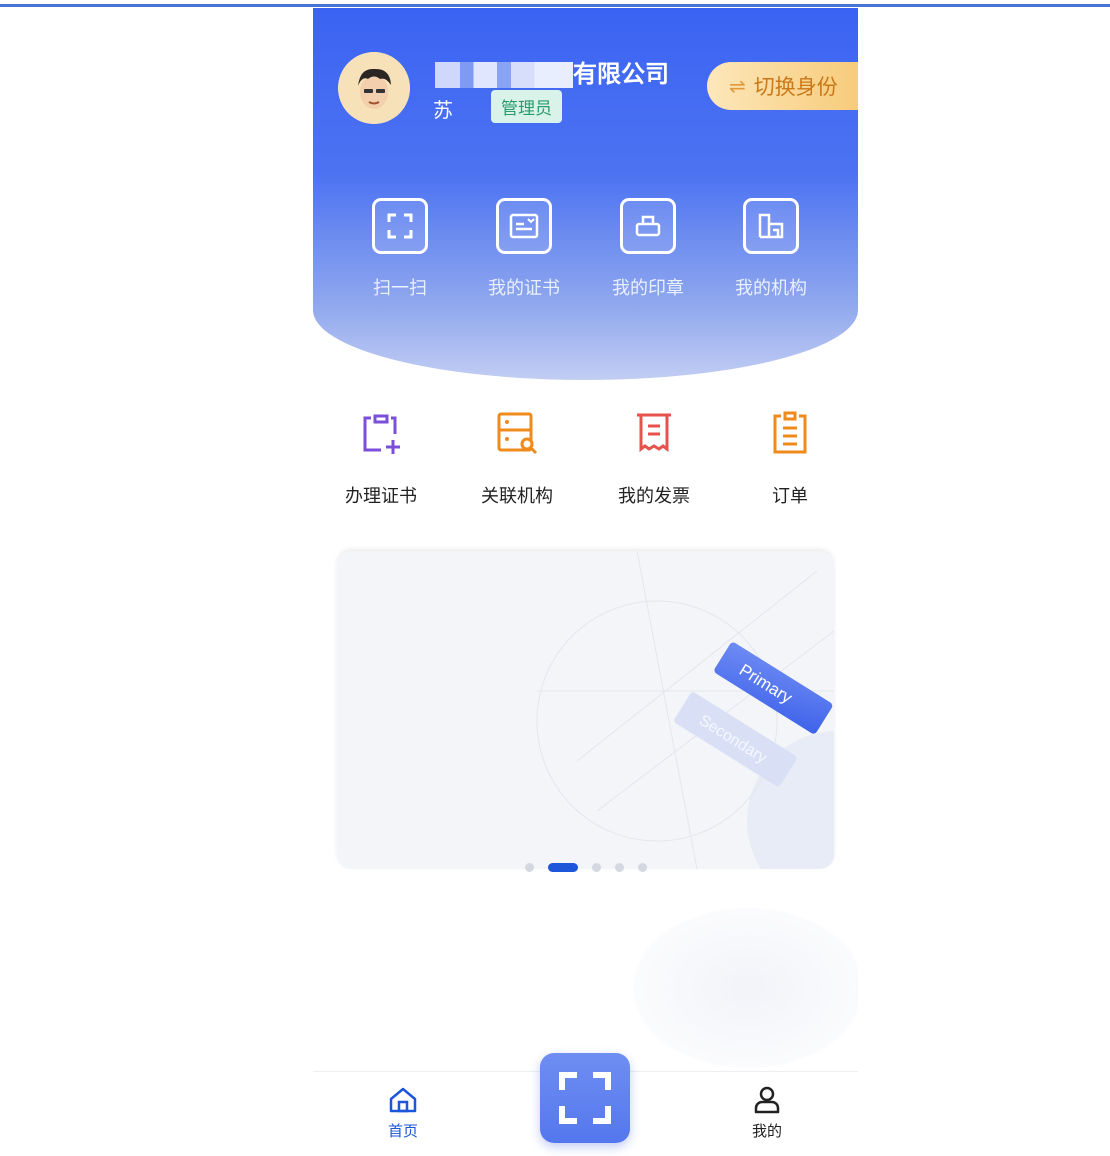 The image size is (1110, 1156). What do you see at coordinates (555, 5) in the screenshot?
I see `top-divider` at bounding box center [555, 5].